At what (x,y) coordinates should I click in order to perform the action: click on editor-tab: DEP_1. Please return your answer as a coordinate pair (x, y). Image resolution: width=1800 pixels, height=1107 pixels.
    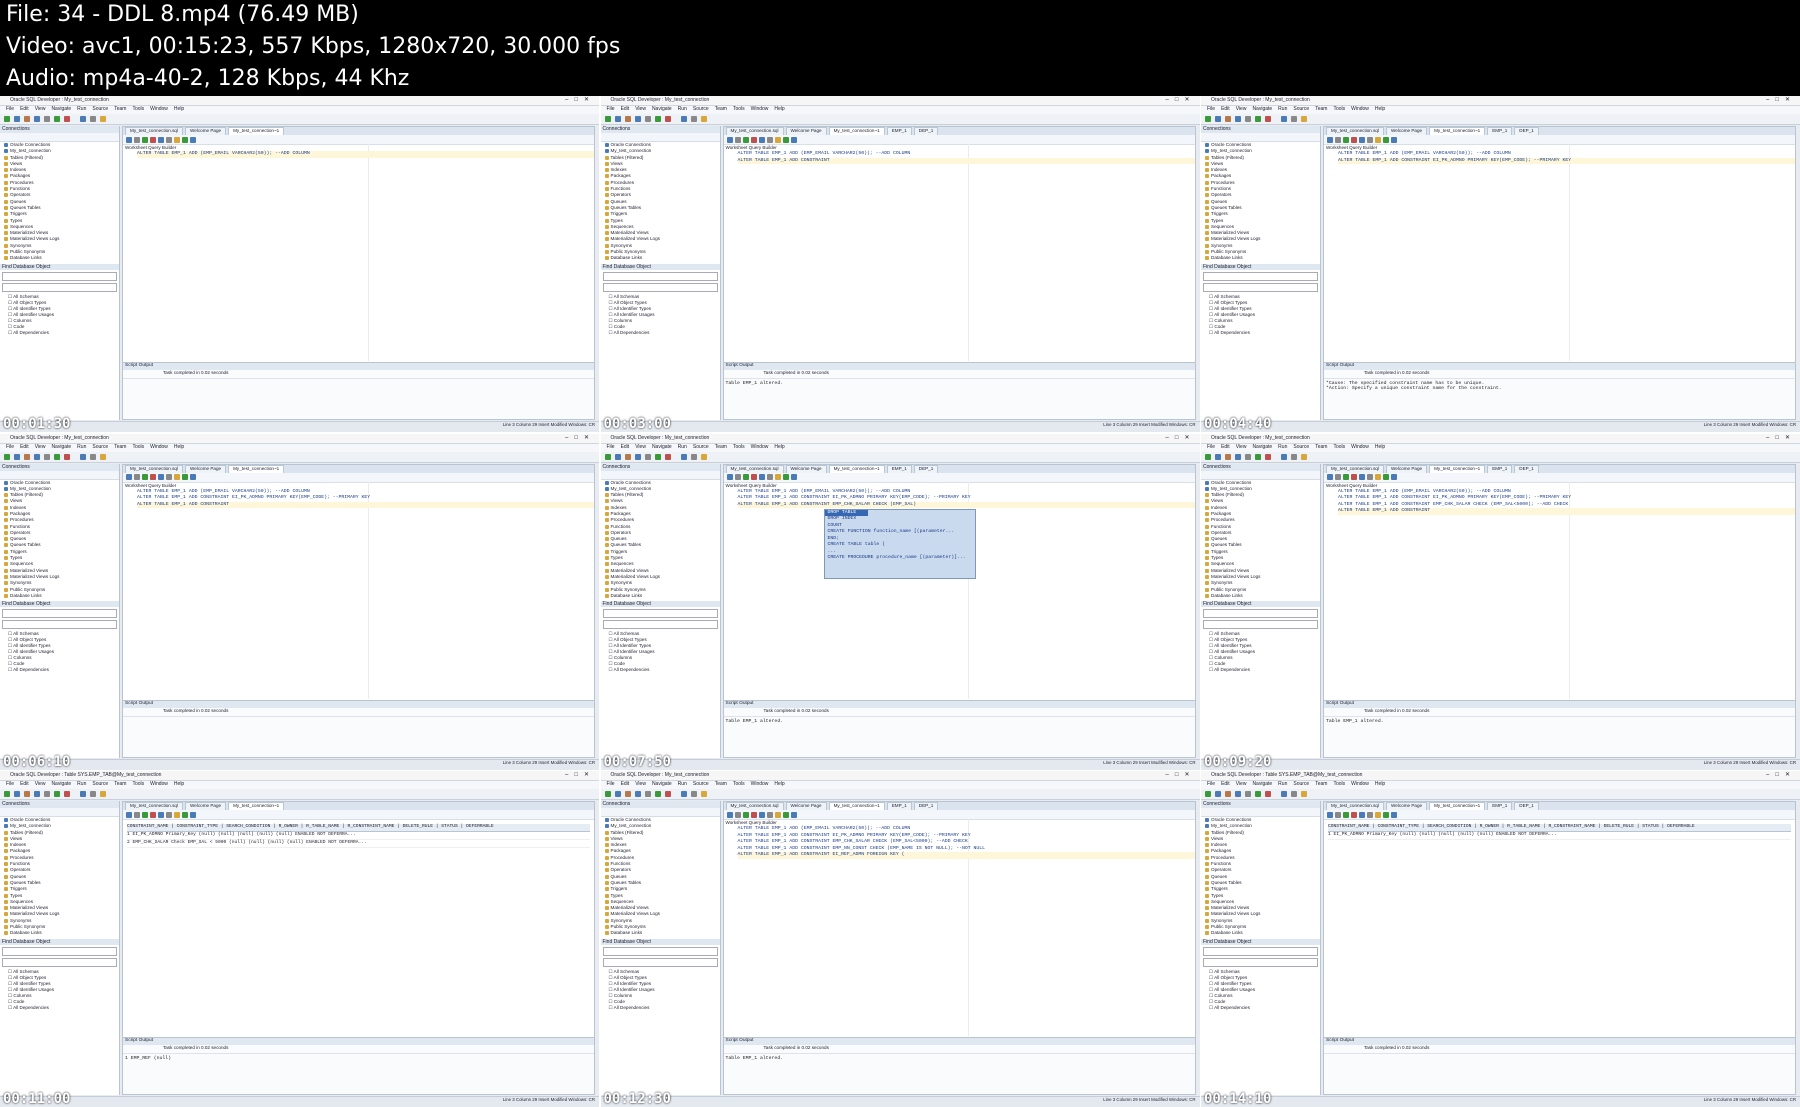
    Looking at the image, I should click on (926, 131).